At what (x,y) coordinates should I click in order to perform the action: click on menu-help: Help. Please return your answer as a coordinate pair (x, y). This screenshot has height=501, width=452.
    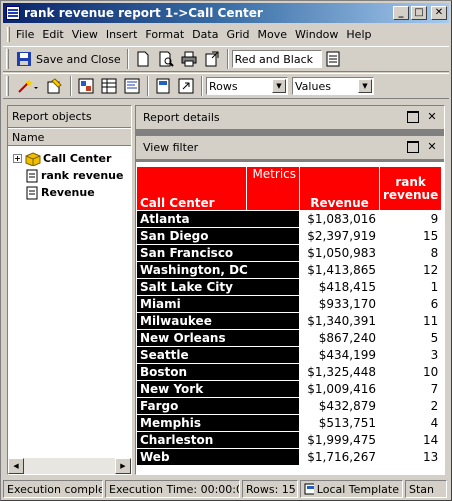
    Looking at the image, I should click on (359, 34).